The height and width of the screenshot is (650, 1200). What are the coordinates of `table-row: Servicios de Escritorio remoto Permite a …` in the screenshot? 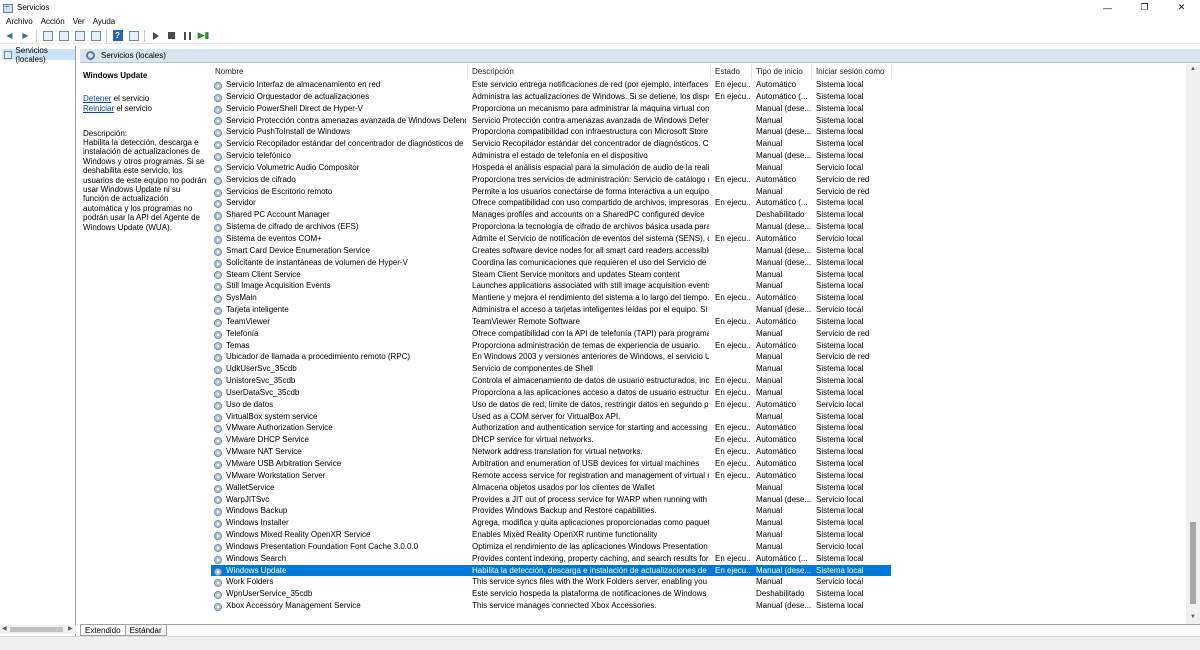 It's located at (551, 192).